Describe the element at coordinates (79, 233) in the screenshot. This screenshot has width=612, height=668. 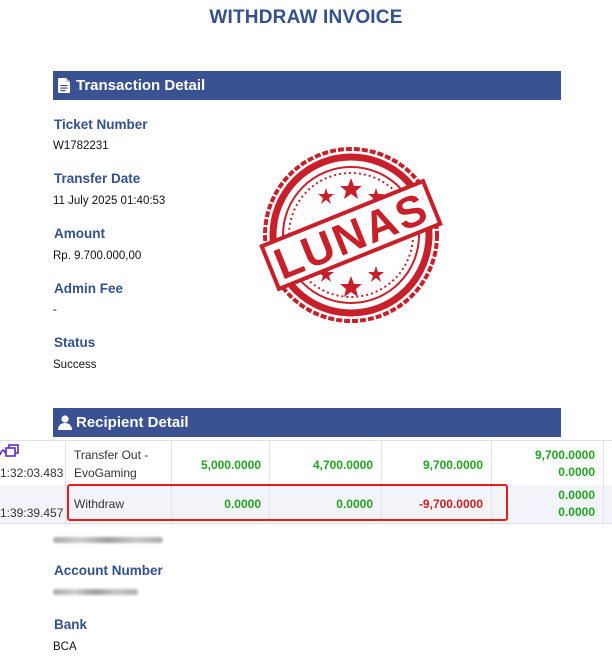
I see `amount-label: Amount` at that location.